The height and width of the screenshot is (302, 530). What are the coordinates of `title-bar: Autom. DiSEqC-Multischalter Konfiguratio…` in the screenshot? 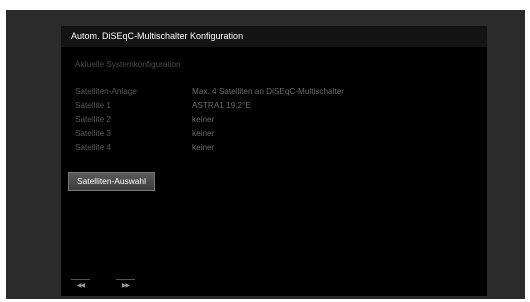 It's located at (274, 36).